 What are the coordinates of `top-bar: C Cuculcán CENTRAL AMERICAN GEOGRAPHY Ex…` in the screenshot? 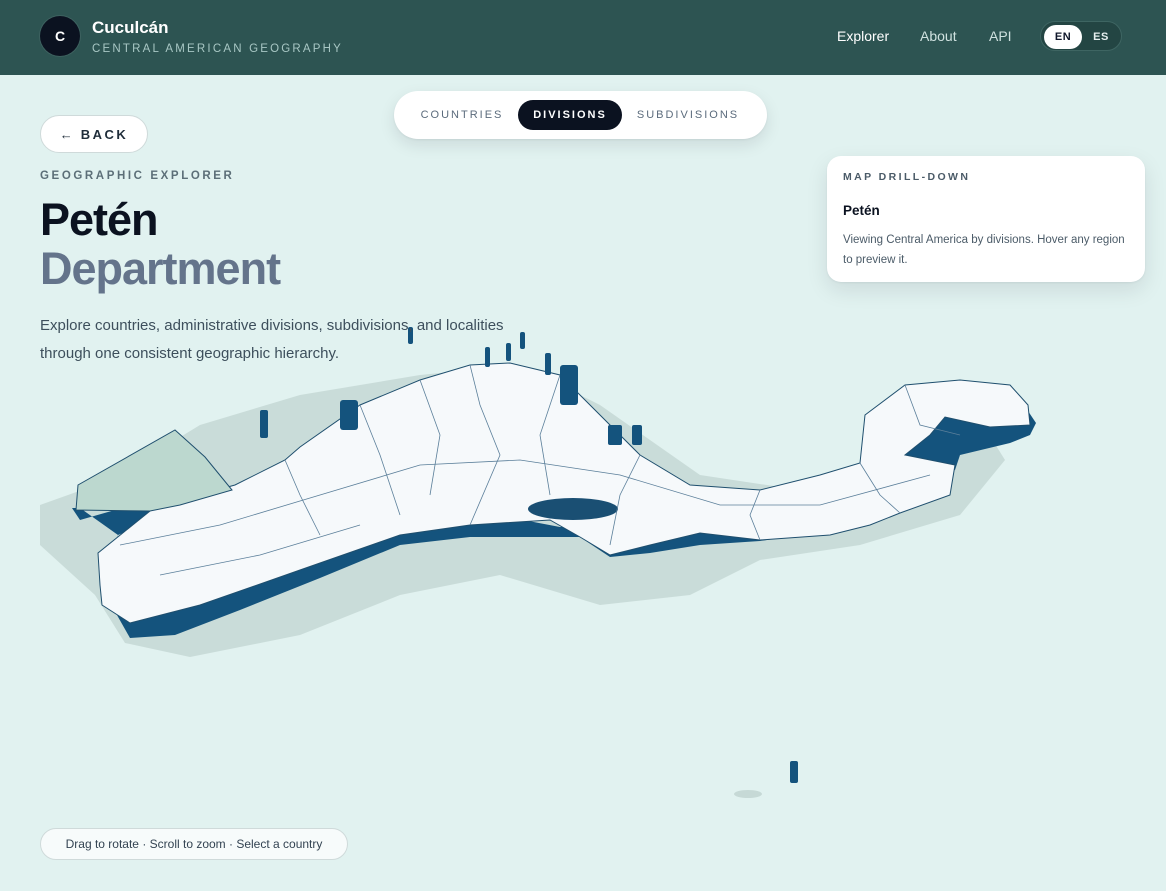 It's located at (583, 37).